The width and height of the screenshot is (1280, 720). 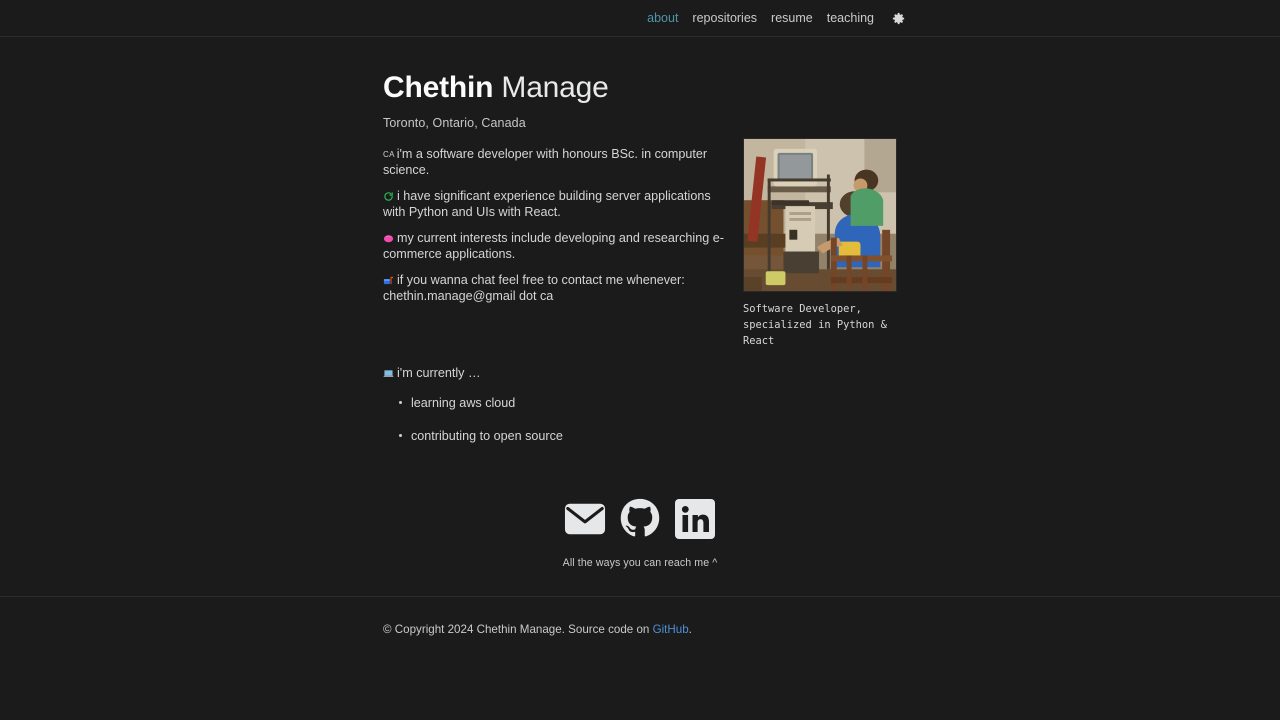 What do you see at coordinates (671, 629) in the screenshot?
I see `footer-github-link: GitHub` at bounding box center [671, 629].